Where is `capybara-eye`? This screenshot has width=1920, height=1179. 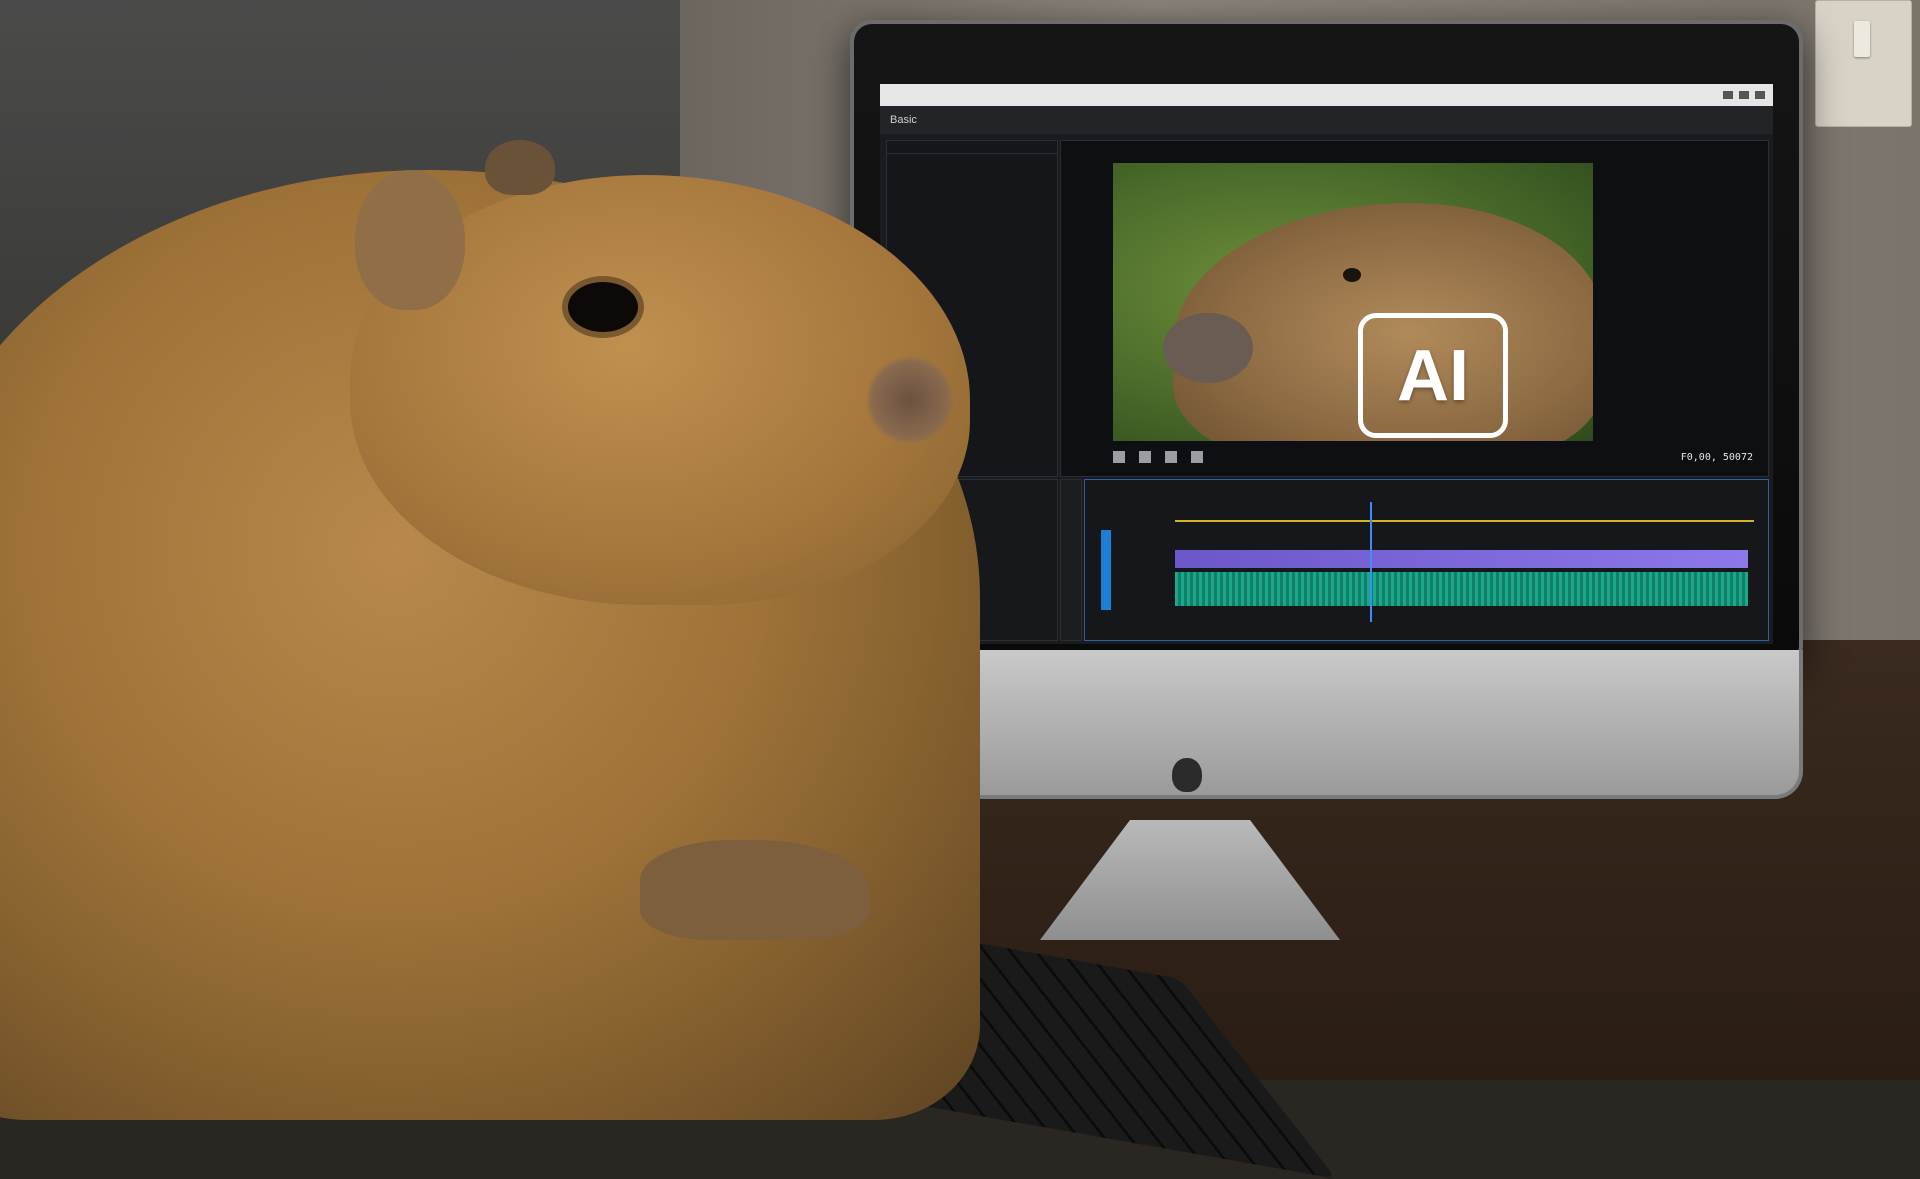
capybara-eye is located at coordinates (603, 307).